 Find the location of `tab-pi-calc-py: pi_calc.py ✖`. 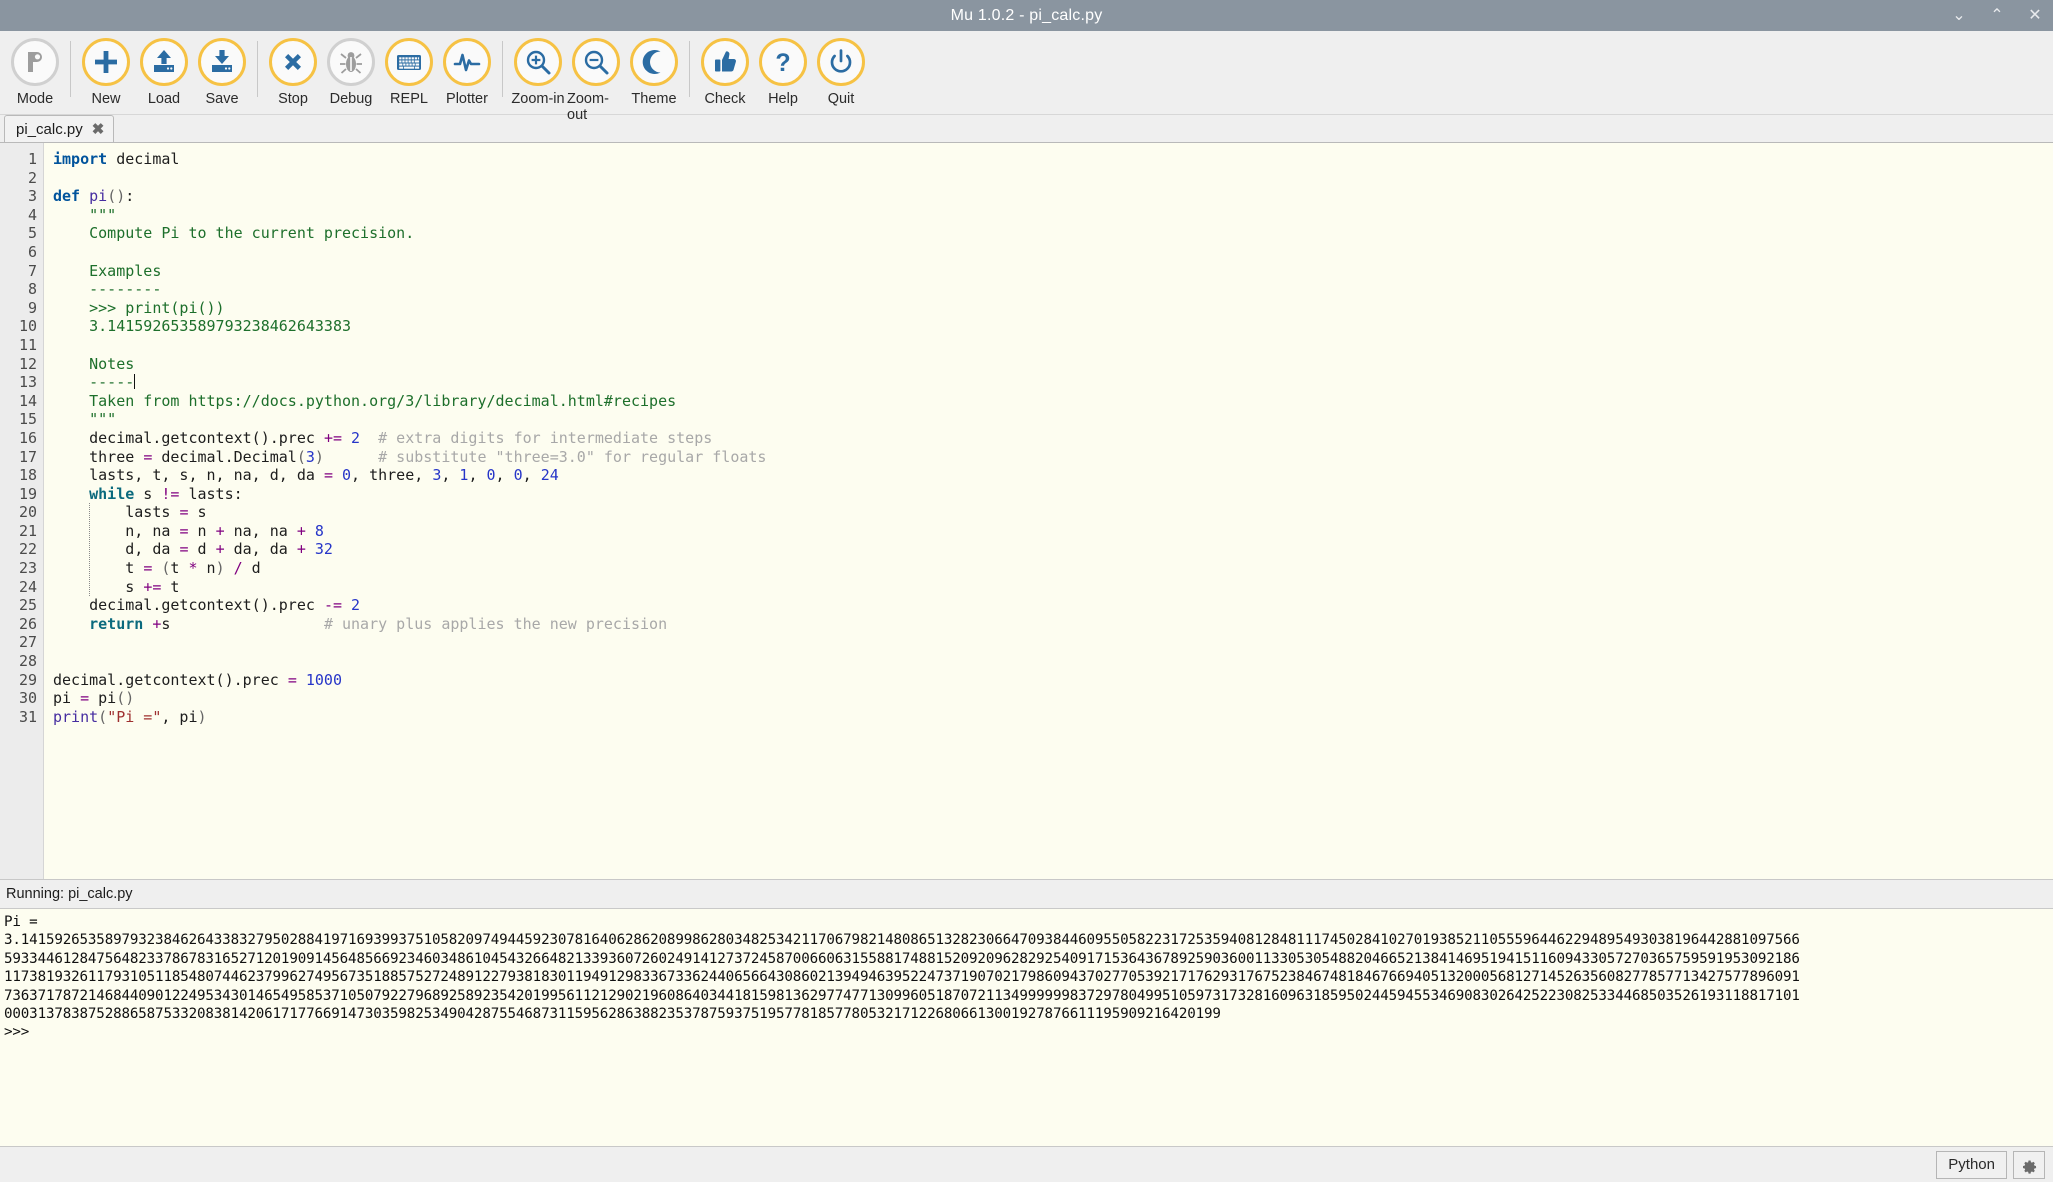

tab-pi-calc-py: pi_calc.py ✖ is located at coordinates (59, 128).